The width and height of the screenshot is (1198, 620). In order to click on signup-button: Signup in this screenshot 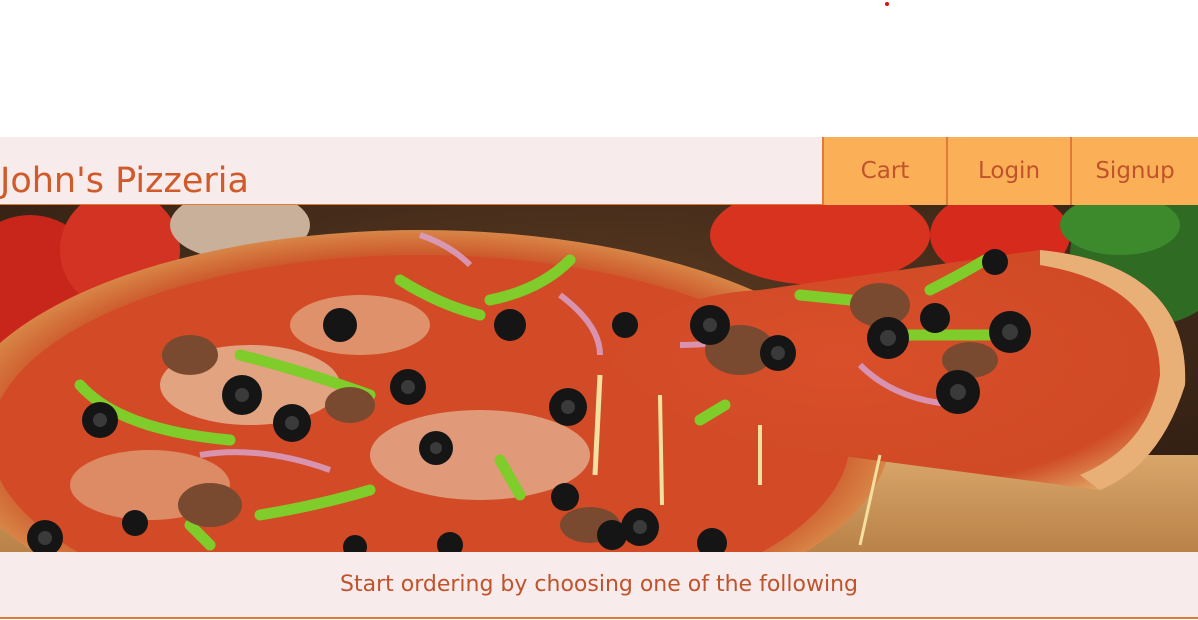, I will do `click(1135, 171)`.